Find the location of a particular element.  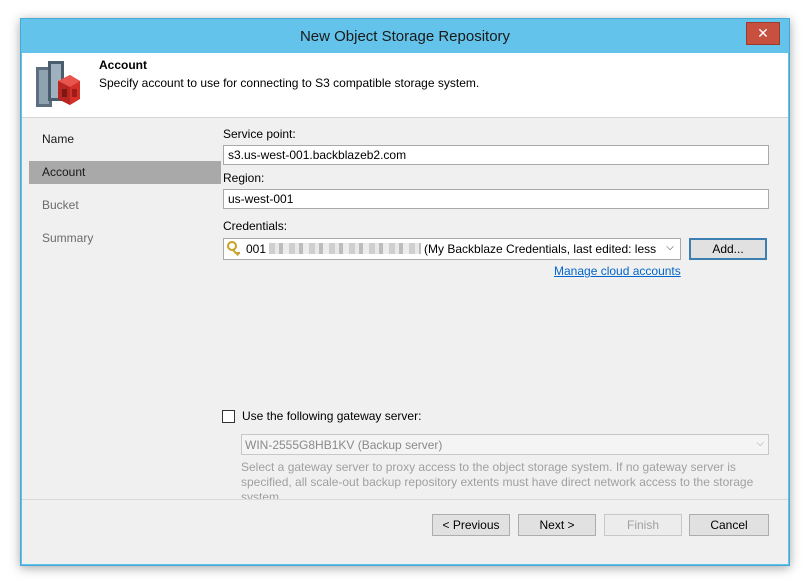

cancel-button: Cancel is located at coordinates (729, 525).